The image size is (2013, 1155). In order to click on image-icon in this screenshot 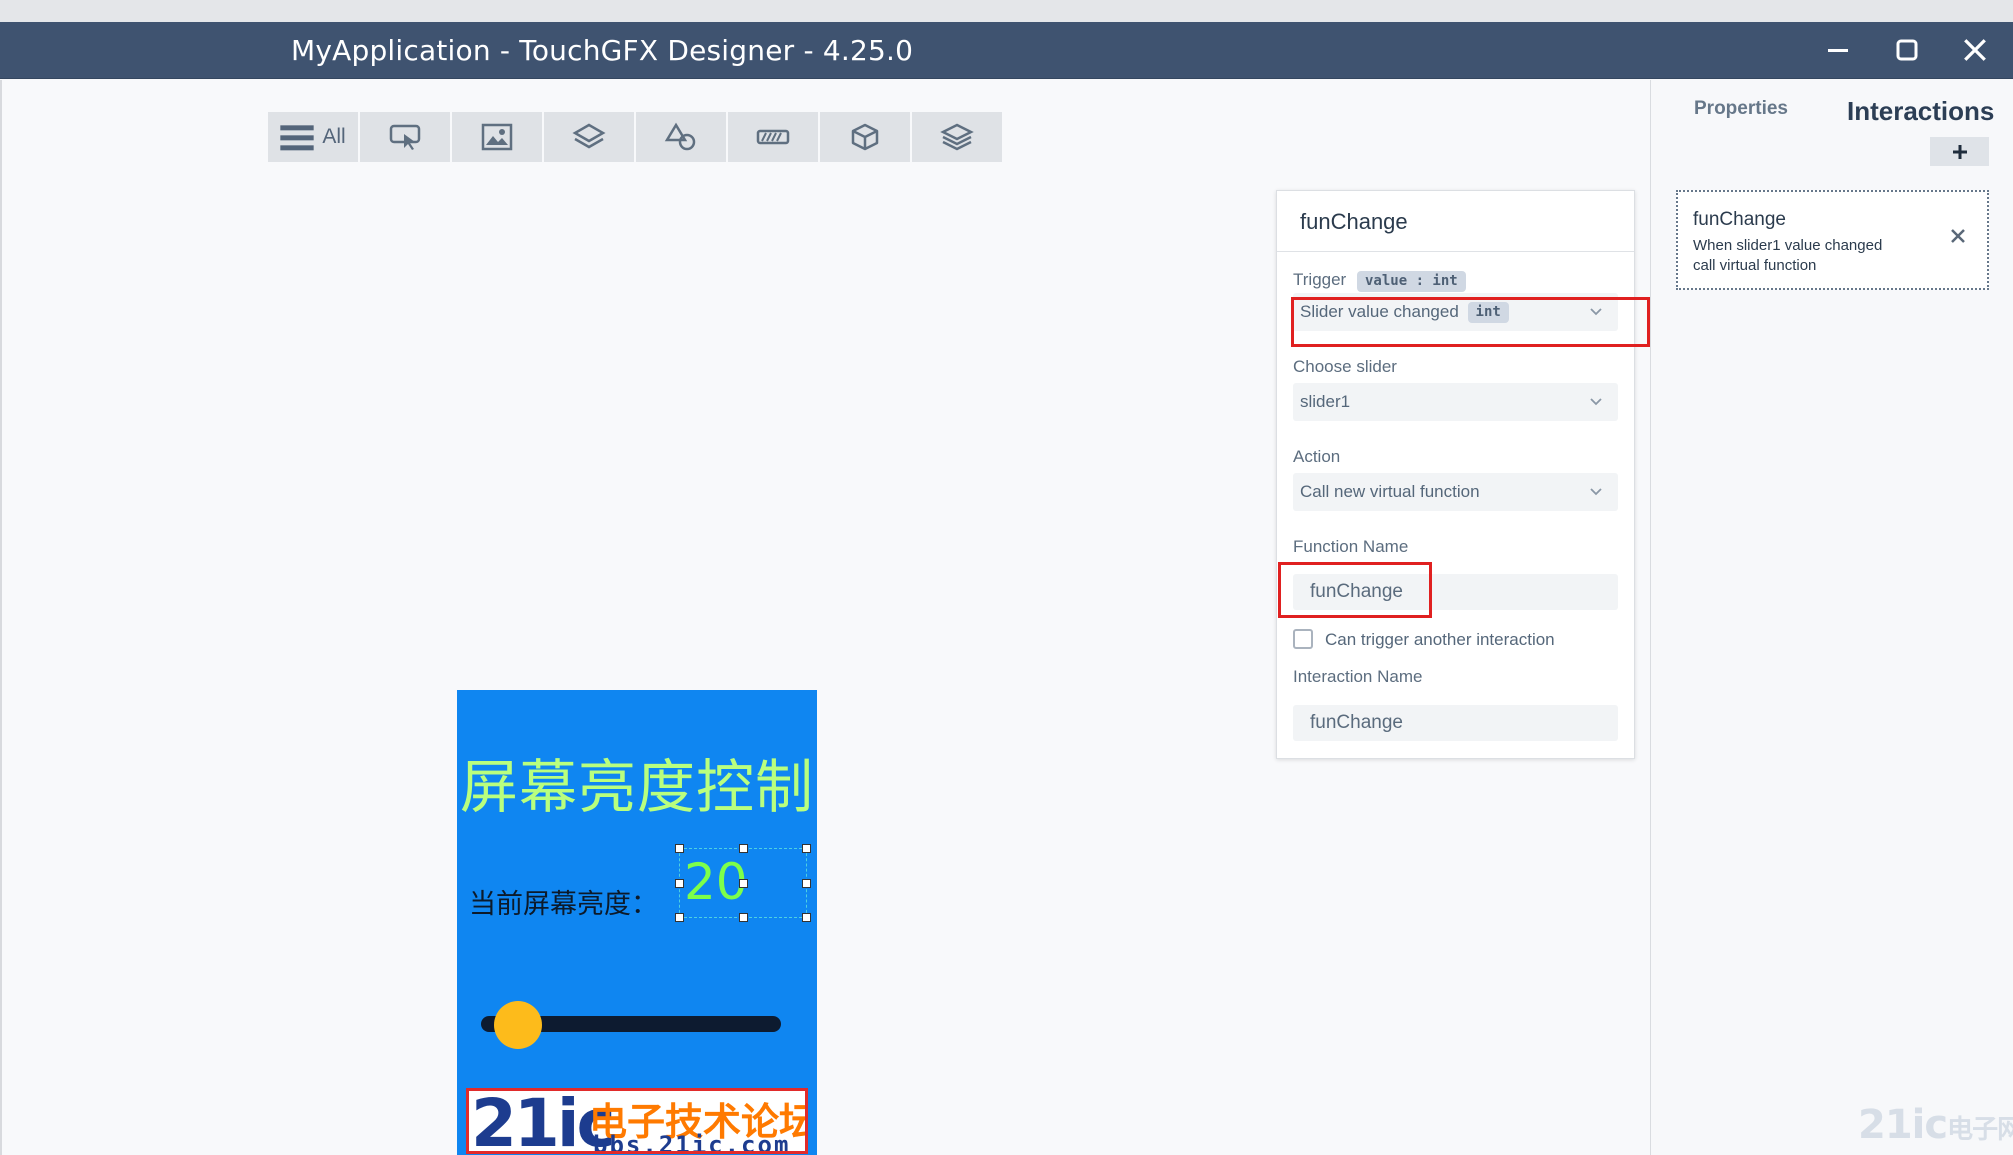, I will do `click(497, 137)`.